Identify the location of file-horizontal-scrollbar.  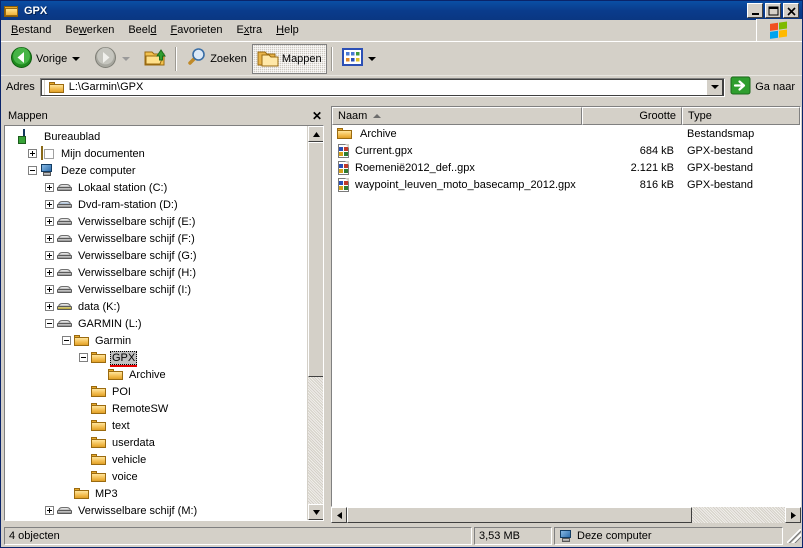
(566, 515).